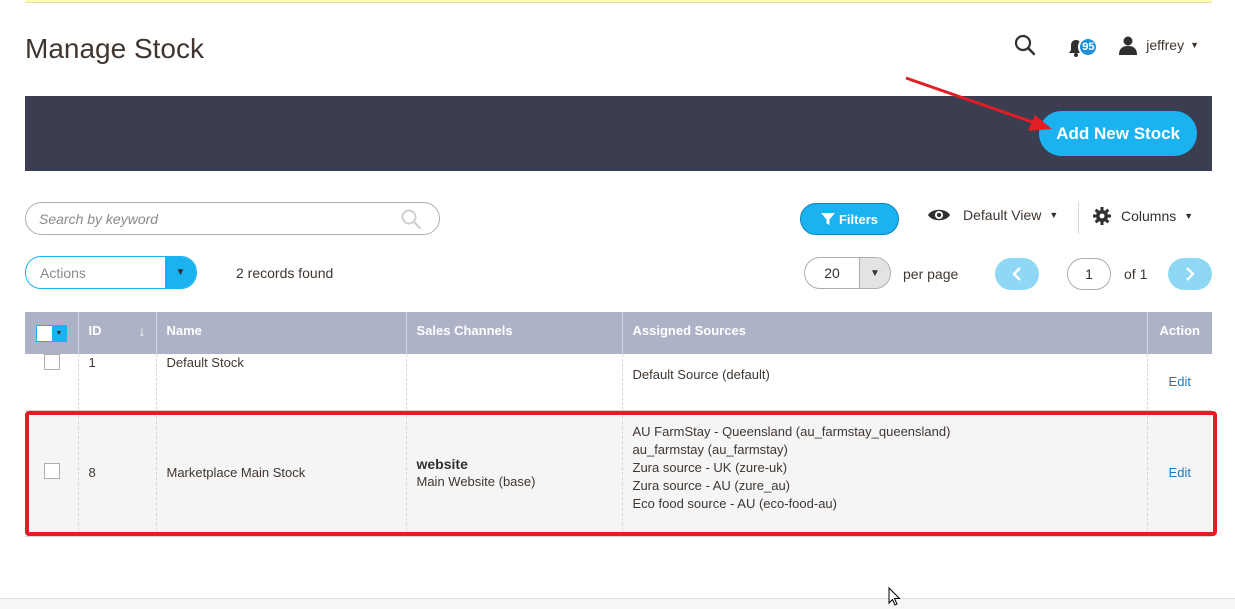 Image resolution: width=1235 pixels, height=609 pixels. I want to click on page-footer, so click(617, 603).